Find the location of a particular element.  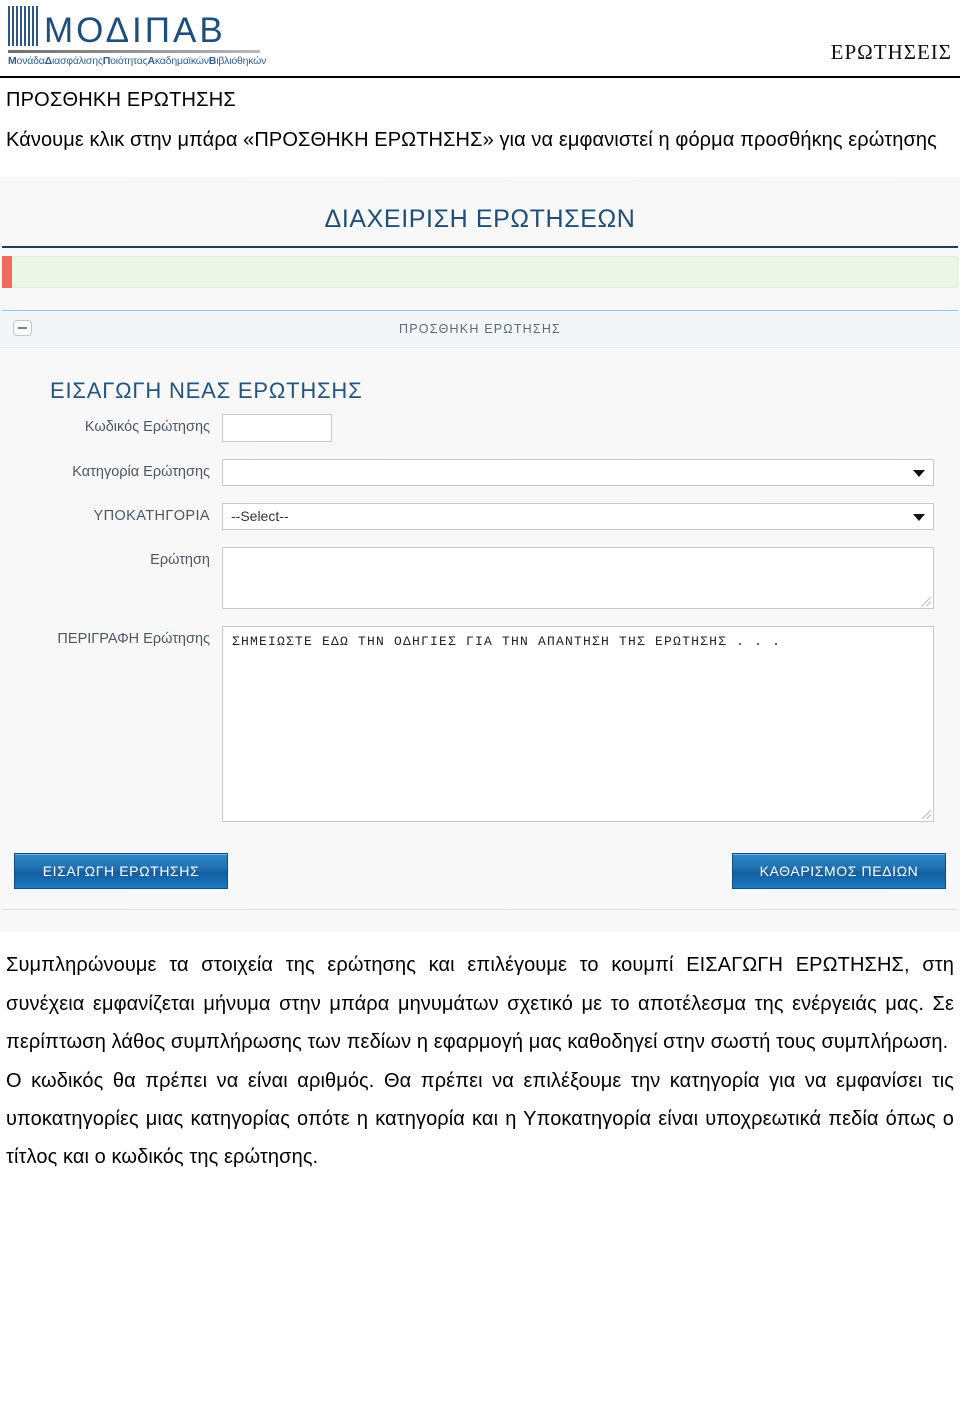

logo-divider is located at coordinates (134, 51).